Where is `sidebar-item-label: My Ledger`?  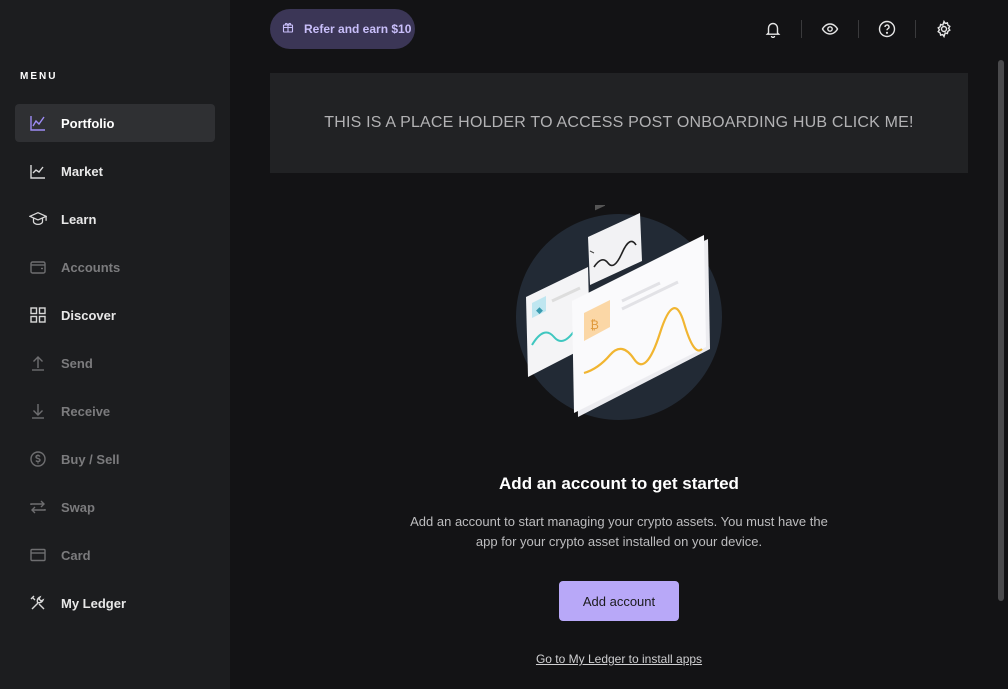
sidebar-item-label: My Ledger is located at coordinates (94, 603).